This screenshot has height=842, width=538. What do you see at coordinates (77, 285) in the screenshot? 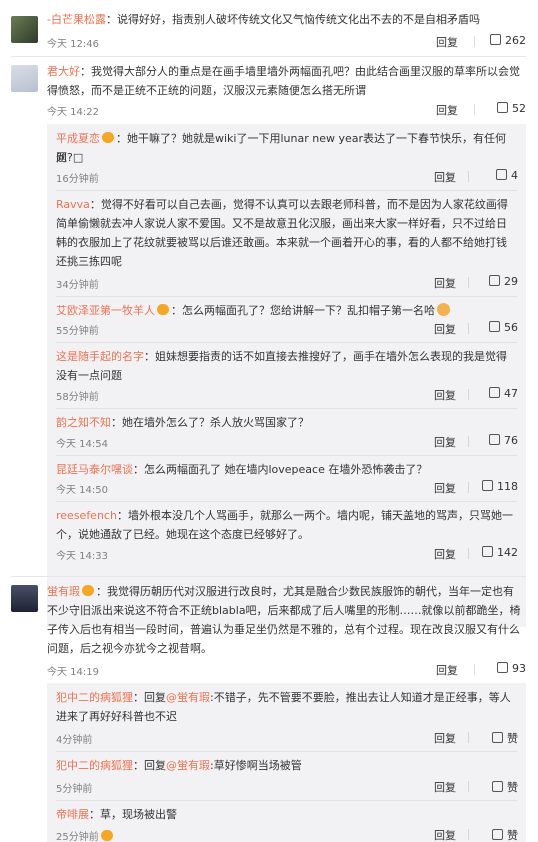
I see `timestamp: 34分钟前` at bounding box center [77, 285].